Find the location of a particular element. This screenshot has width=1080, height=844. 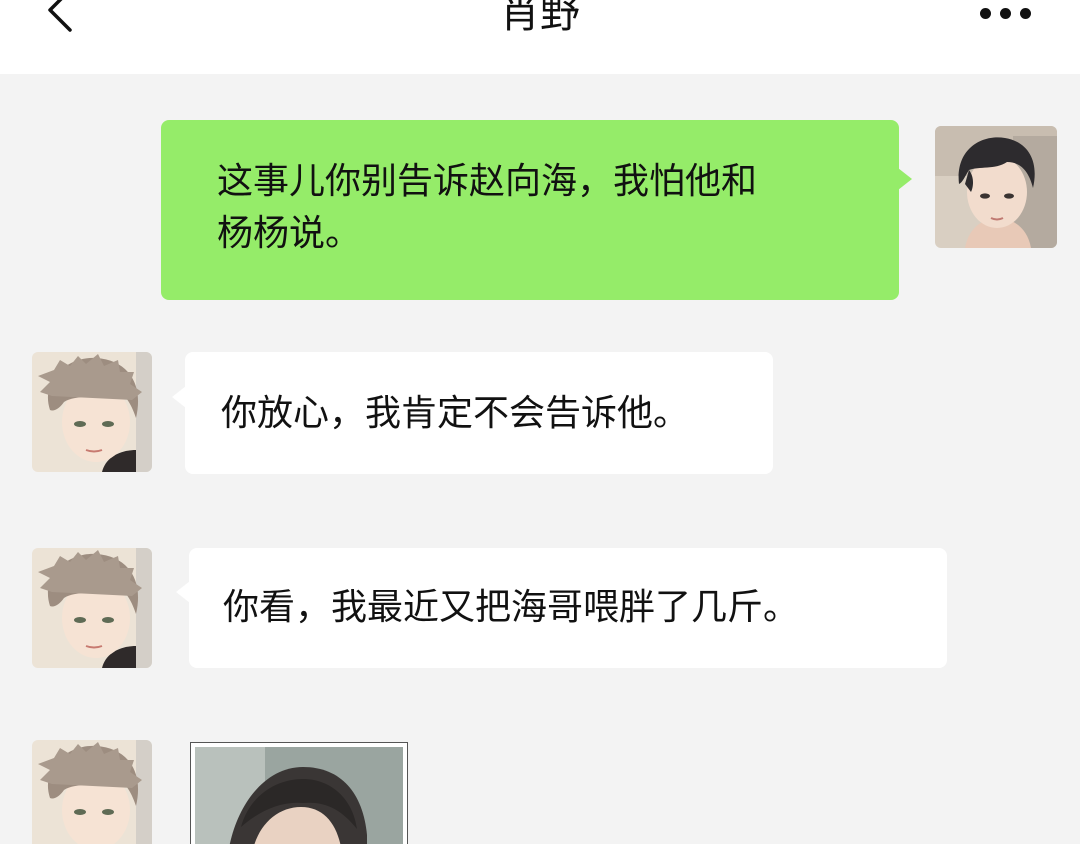

message-bubble-other: 你放心，我肯定不会告诉他。 is located at coordinates (479, 413).